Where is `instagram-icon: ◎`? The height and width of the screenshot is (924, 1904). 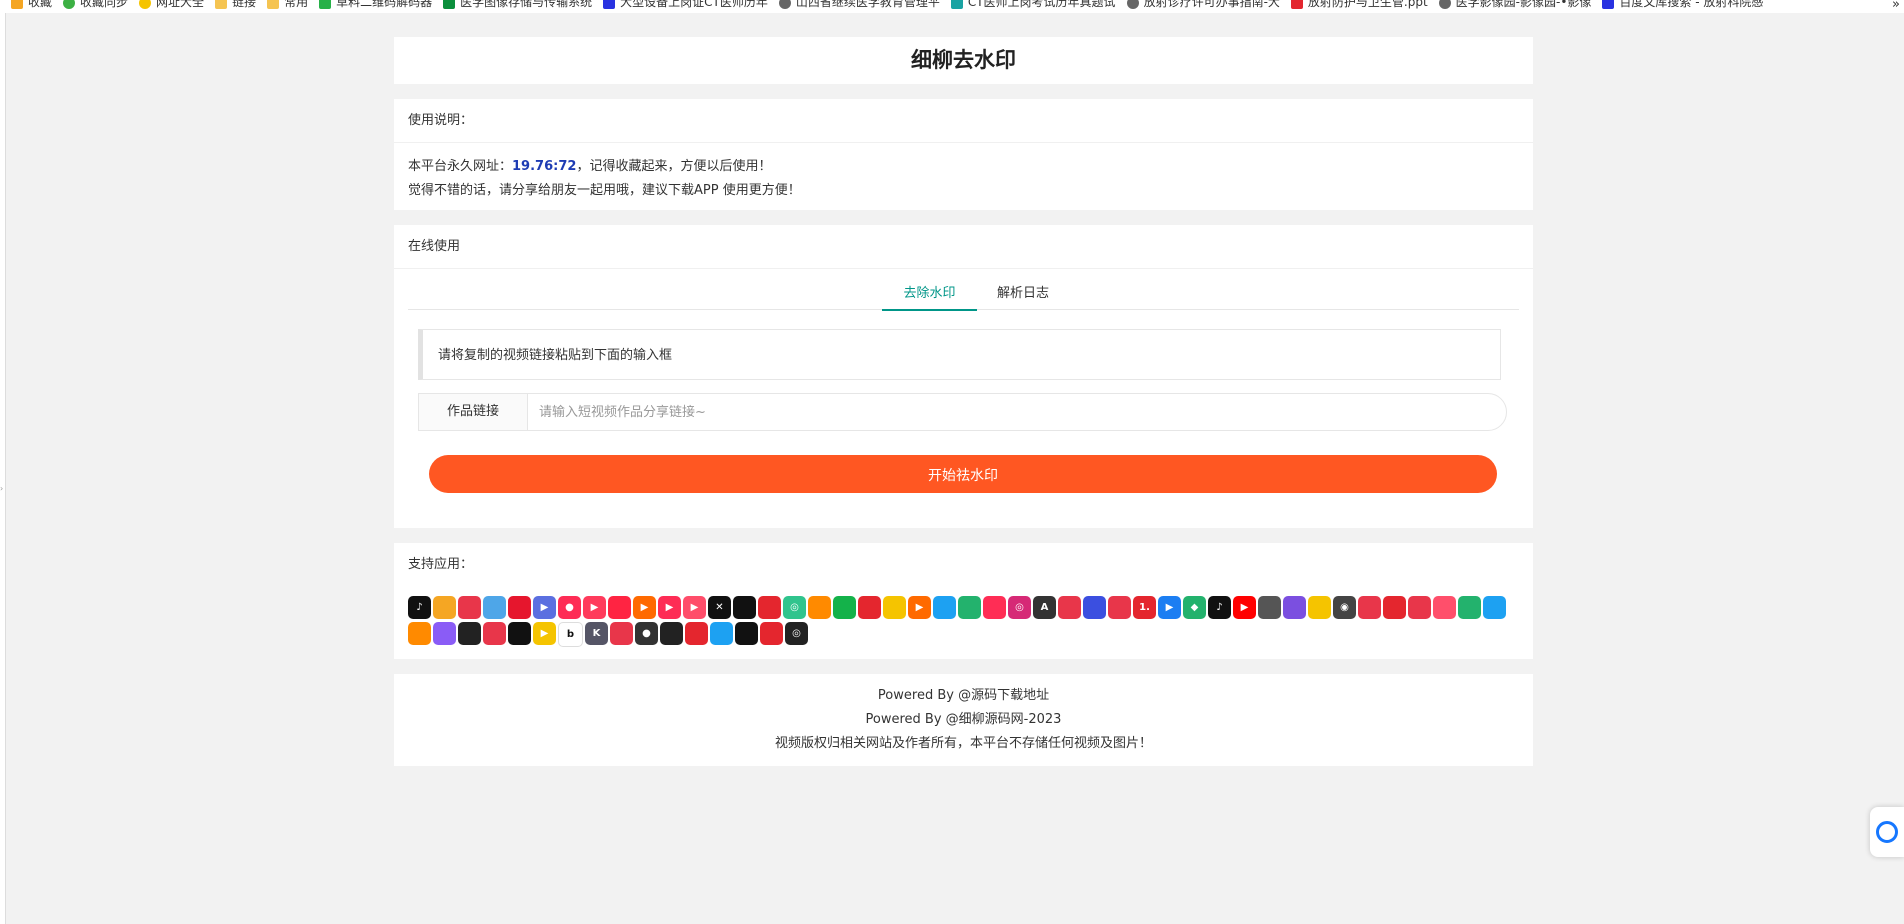 instagram-icon: ◎ is located at coordinates (1019, 607).